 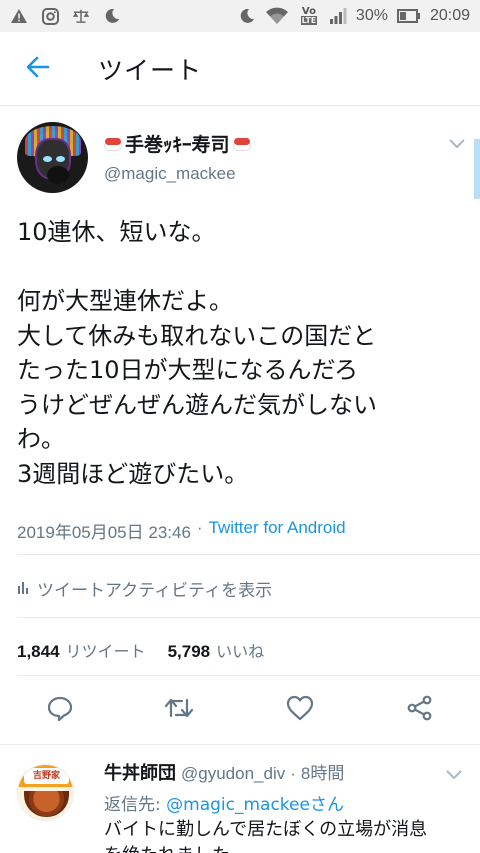 I want to click on retweet-label: リツイート, so click(x=106, y=650).